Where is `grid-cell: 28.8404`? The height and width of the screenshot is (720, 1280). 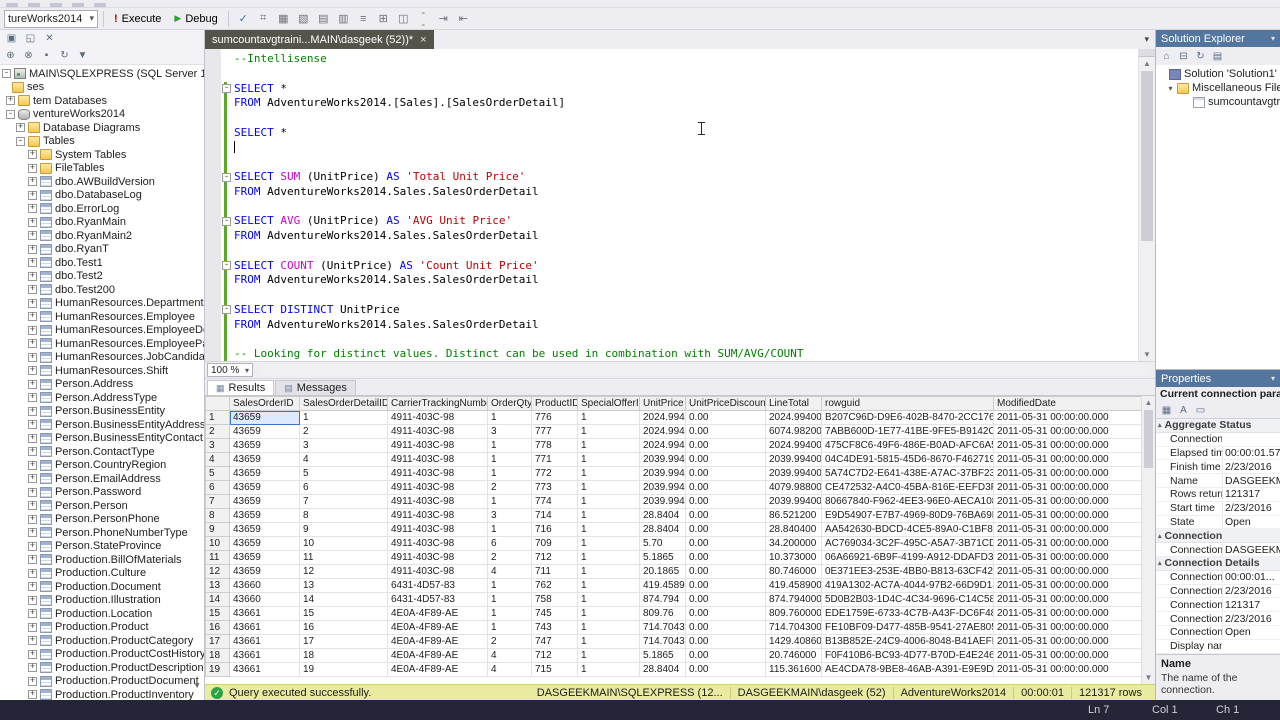
grid-cell: 28.8404 is located at coordinates (662, 529).